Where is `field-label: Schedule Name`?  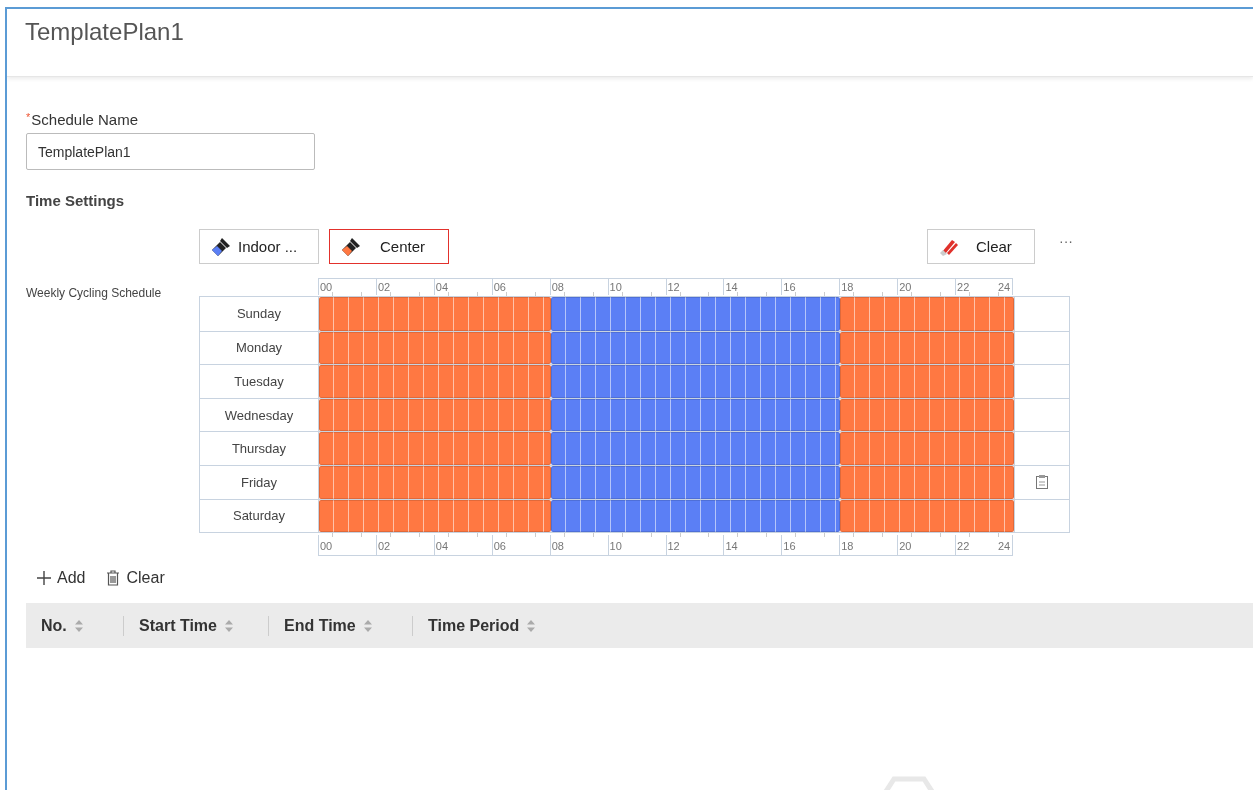 field-label: Schedule Name is located at coordinates (84, 119).